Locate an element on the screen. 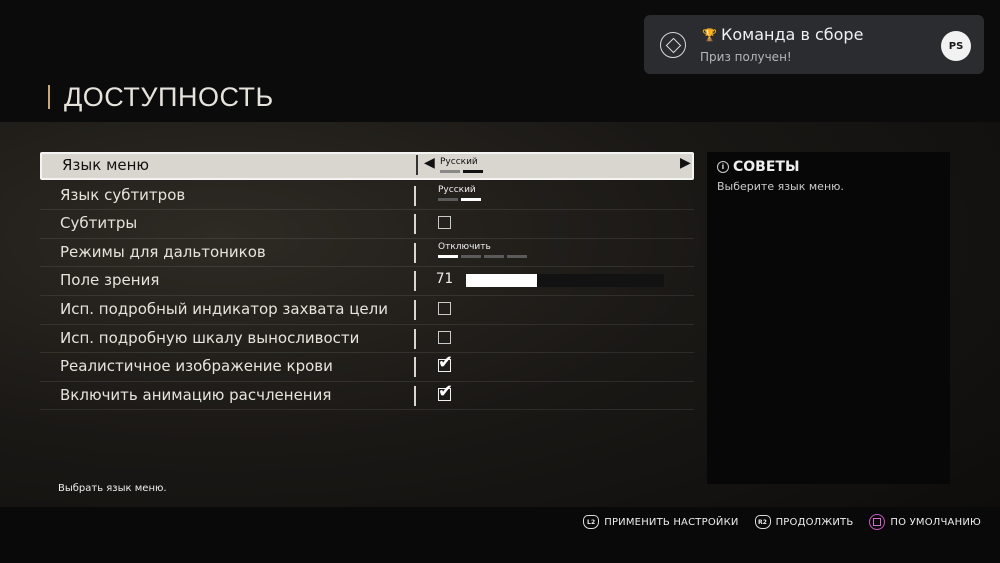 The width and height of the screenshot is (1000, 563). setting-label: Язык меню is located at coordinates (106, 165).